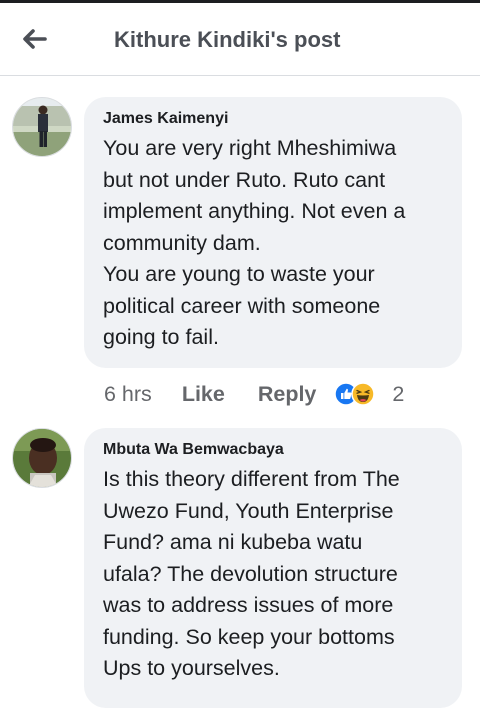  What do you see at coordinates (203, 394) in the screenshot?
I see `like-button: Like` at bounding box center [203, 394].